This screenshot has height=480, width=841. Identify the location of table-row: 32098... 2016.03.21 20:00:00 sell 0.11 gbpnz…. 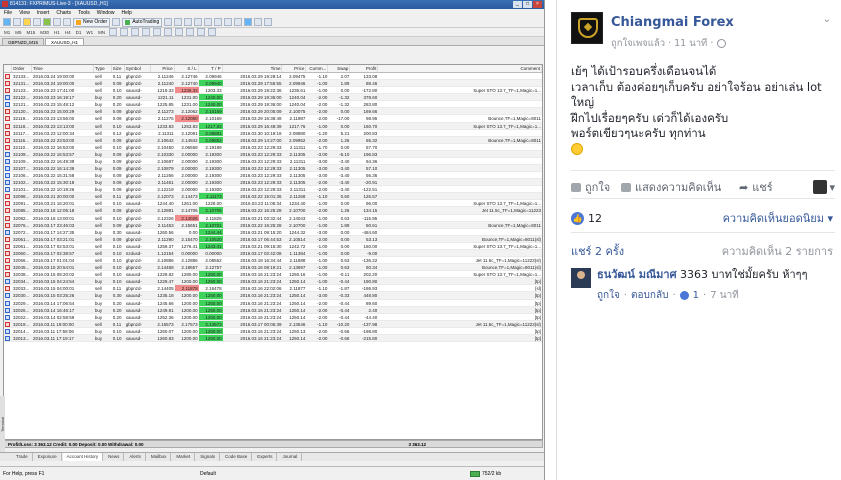
(273, 197).